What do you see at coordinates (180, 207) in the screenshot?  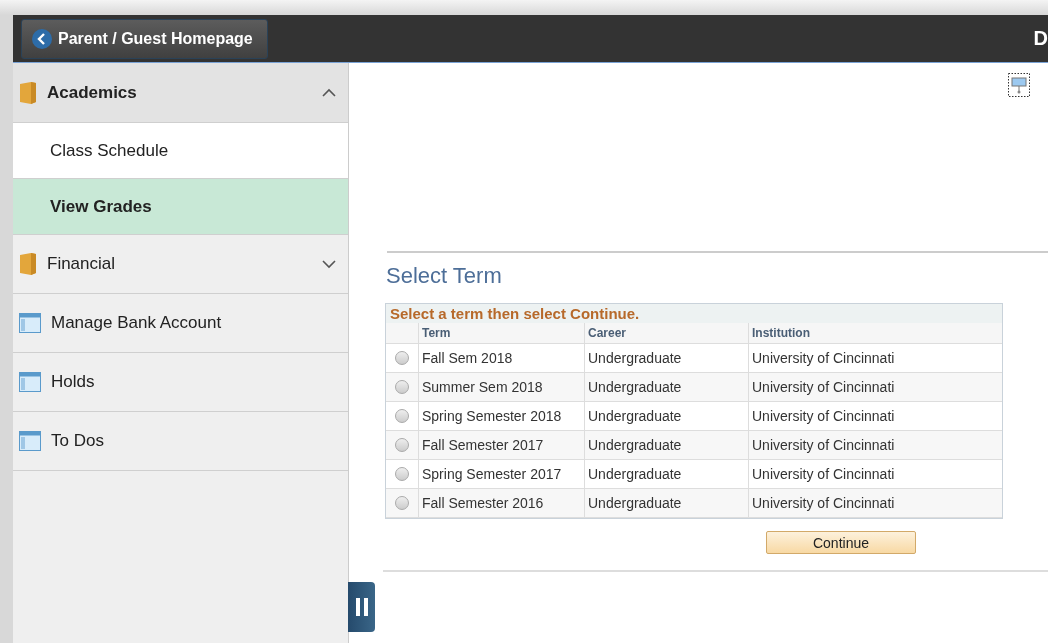 I see `sidebar-subitem: View Grades` at bounding box center [180, 207].